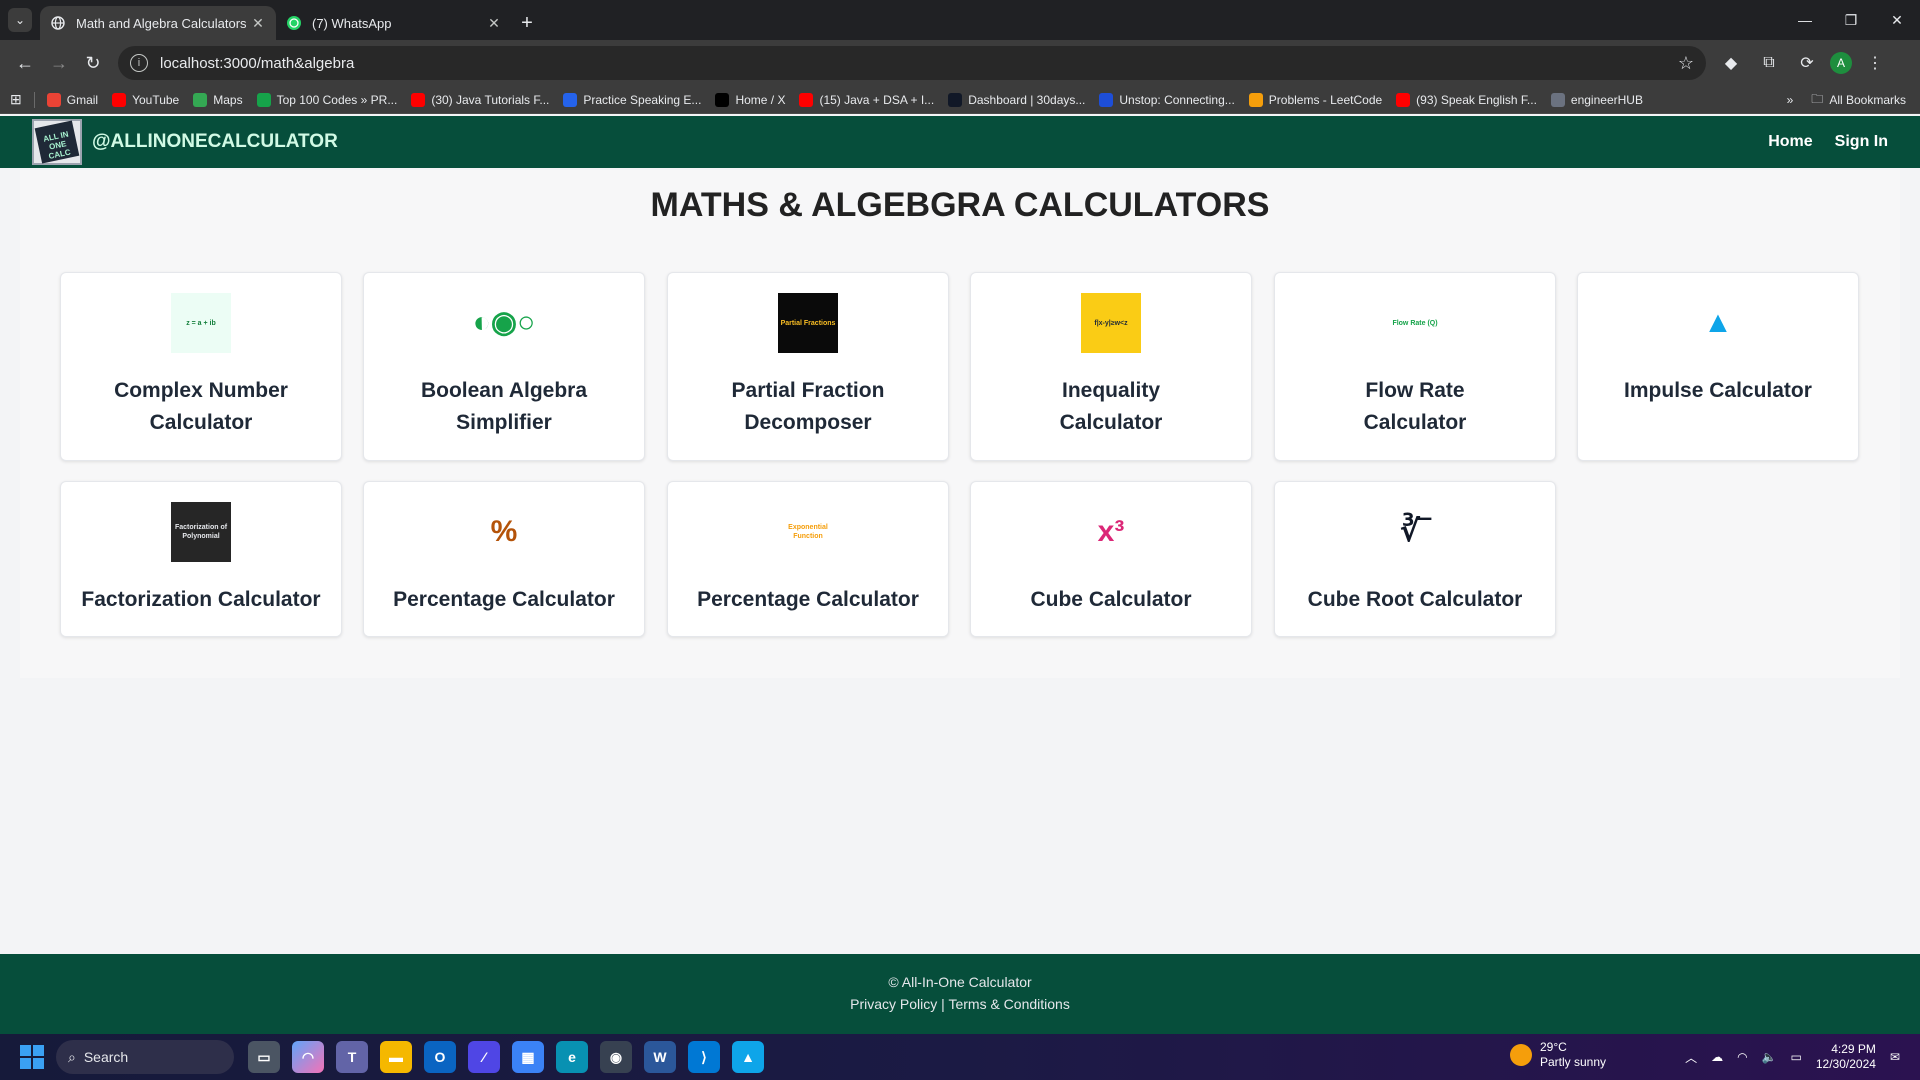  Describe the element at coordinates (1718, 323) in the screenshot. I see `calculator-thumbnail: ▲` at that location.